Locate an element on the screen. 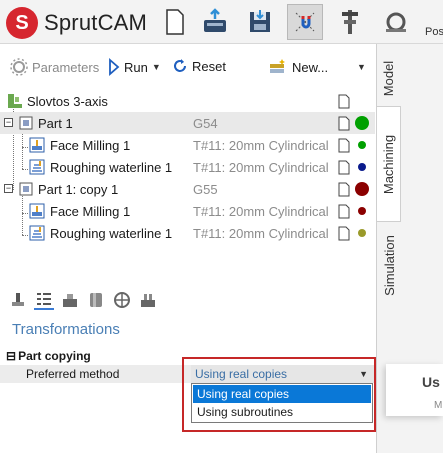 The width and height of the screenshot is (443, 453). open-button is located at coordinates (215, 22).